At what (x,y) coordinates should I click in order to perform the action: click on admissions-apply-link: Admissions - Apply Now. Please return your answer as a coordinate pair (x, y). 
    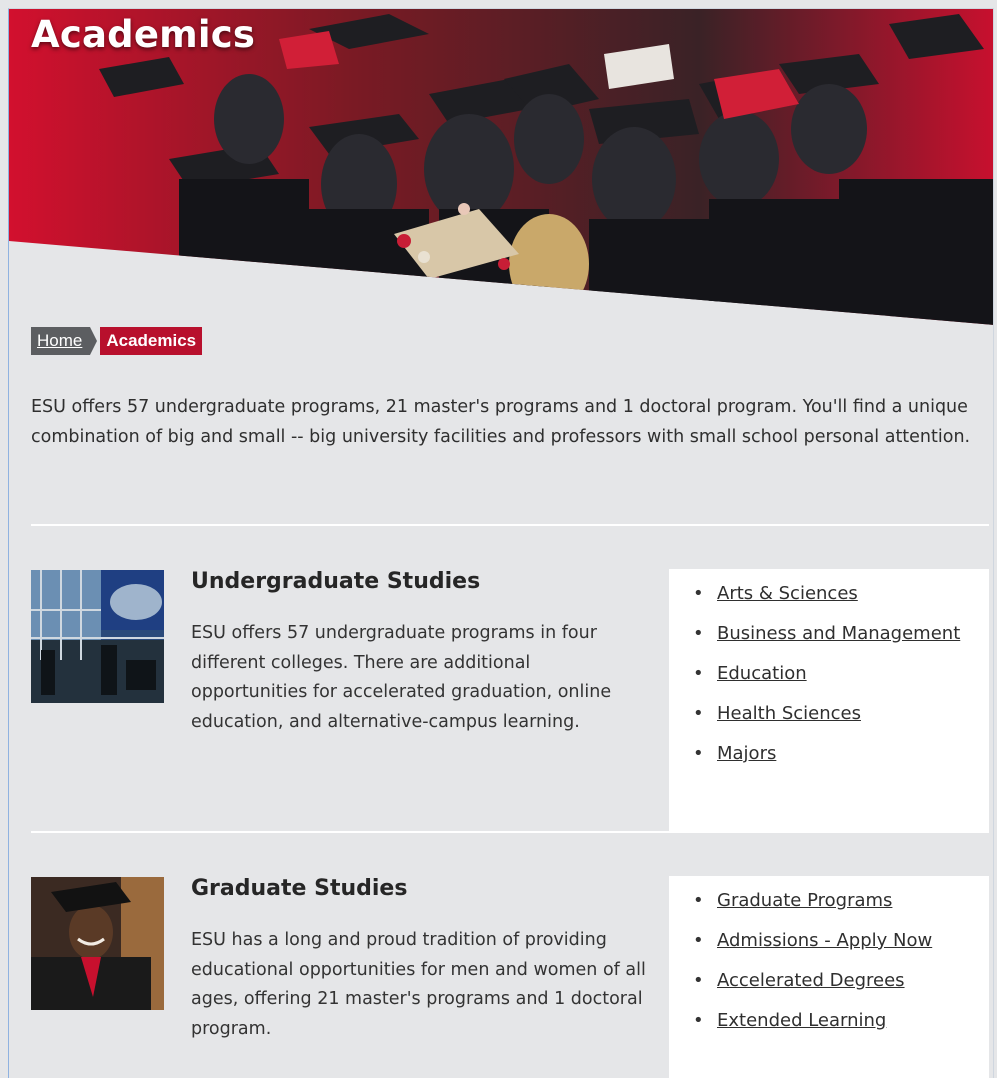
    Looking at the image, I should click on (824, 940).